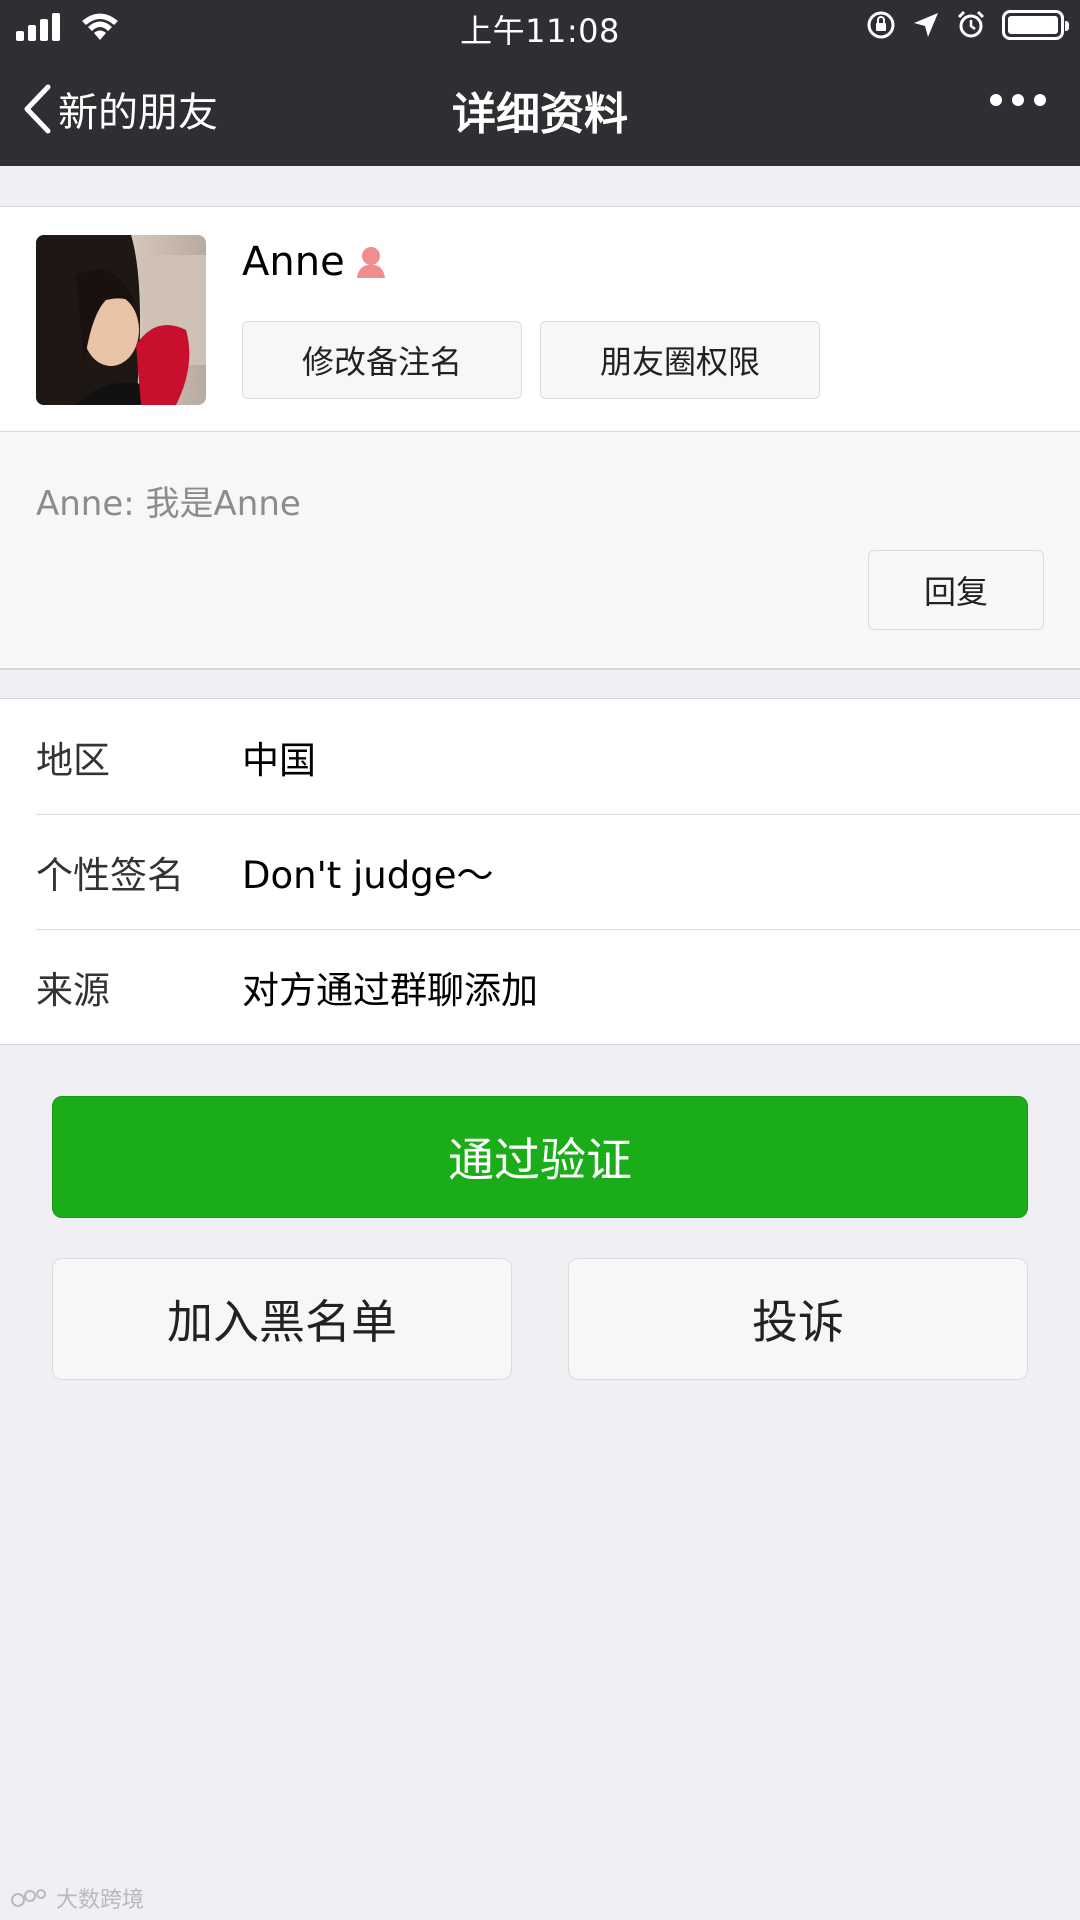 This screenshot has height=1920, width=1080. I want to click on location-icon, so click(926, 25).